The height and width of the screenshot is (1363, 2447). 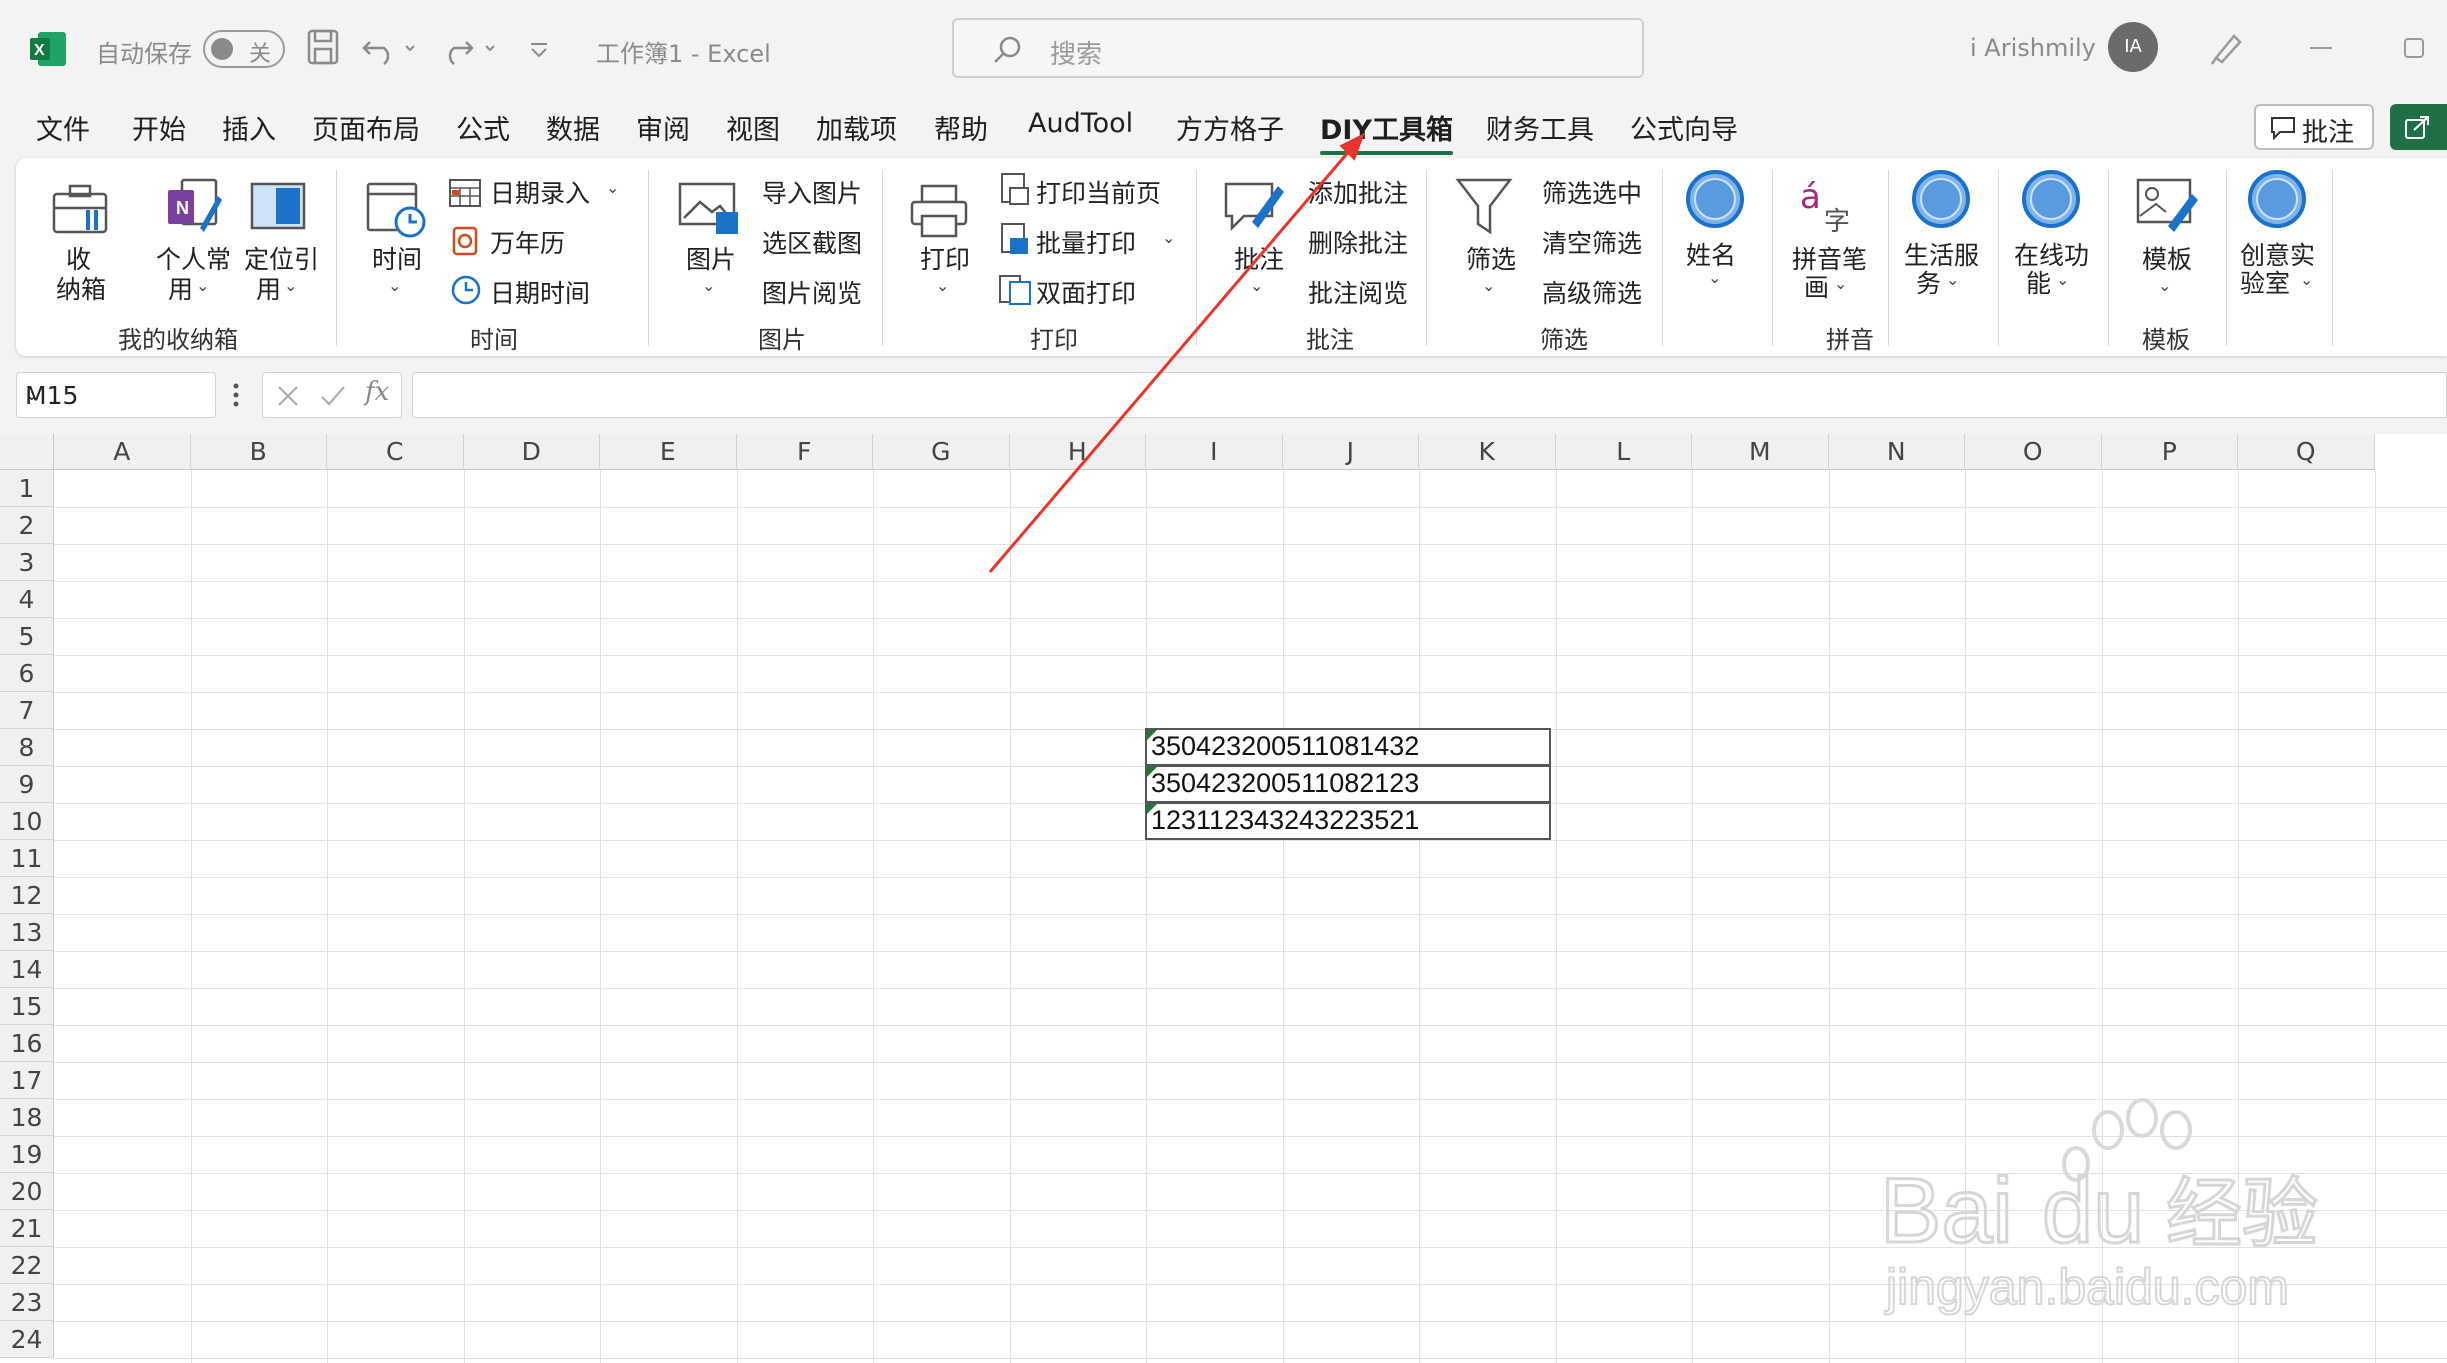 What do you see at coordinates (27, 747) in the screenshot?
I see `row-header-8: 8` at bounding box center [27, 747].